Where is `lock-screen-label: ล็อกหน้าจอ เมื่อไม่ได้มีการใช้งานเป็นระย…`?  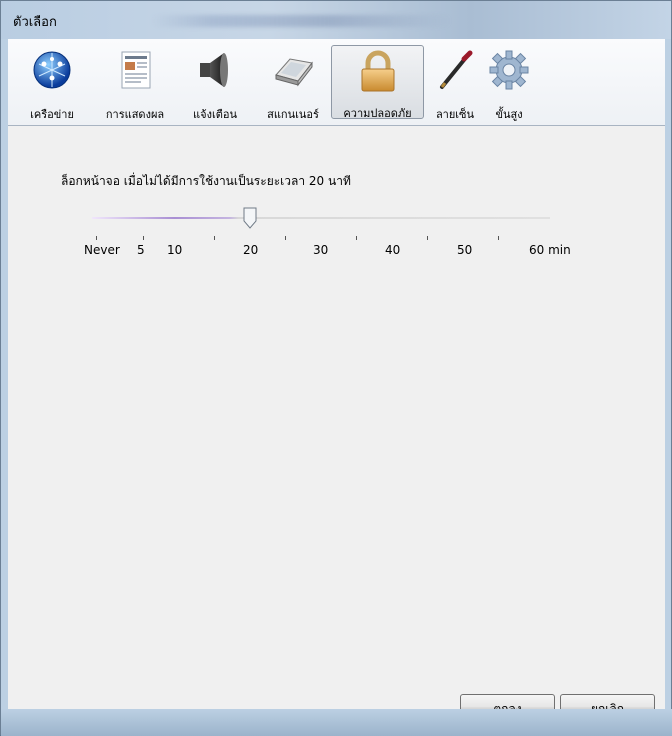
lock-screen-label: ล็อกหน้าจอ เมื่อไม่ได้มีการใช้งานเป็นระย… is located at coordinates (206, 181).